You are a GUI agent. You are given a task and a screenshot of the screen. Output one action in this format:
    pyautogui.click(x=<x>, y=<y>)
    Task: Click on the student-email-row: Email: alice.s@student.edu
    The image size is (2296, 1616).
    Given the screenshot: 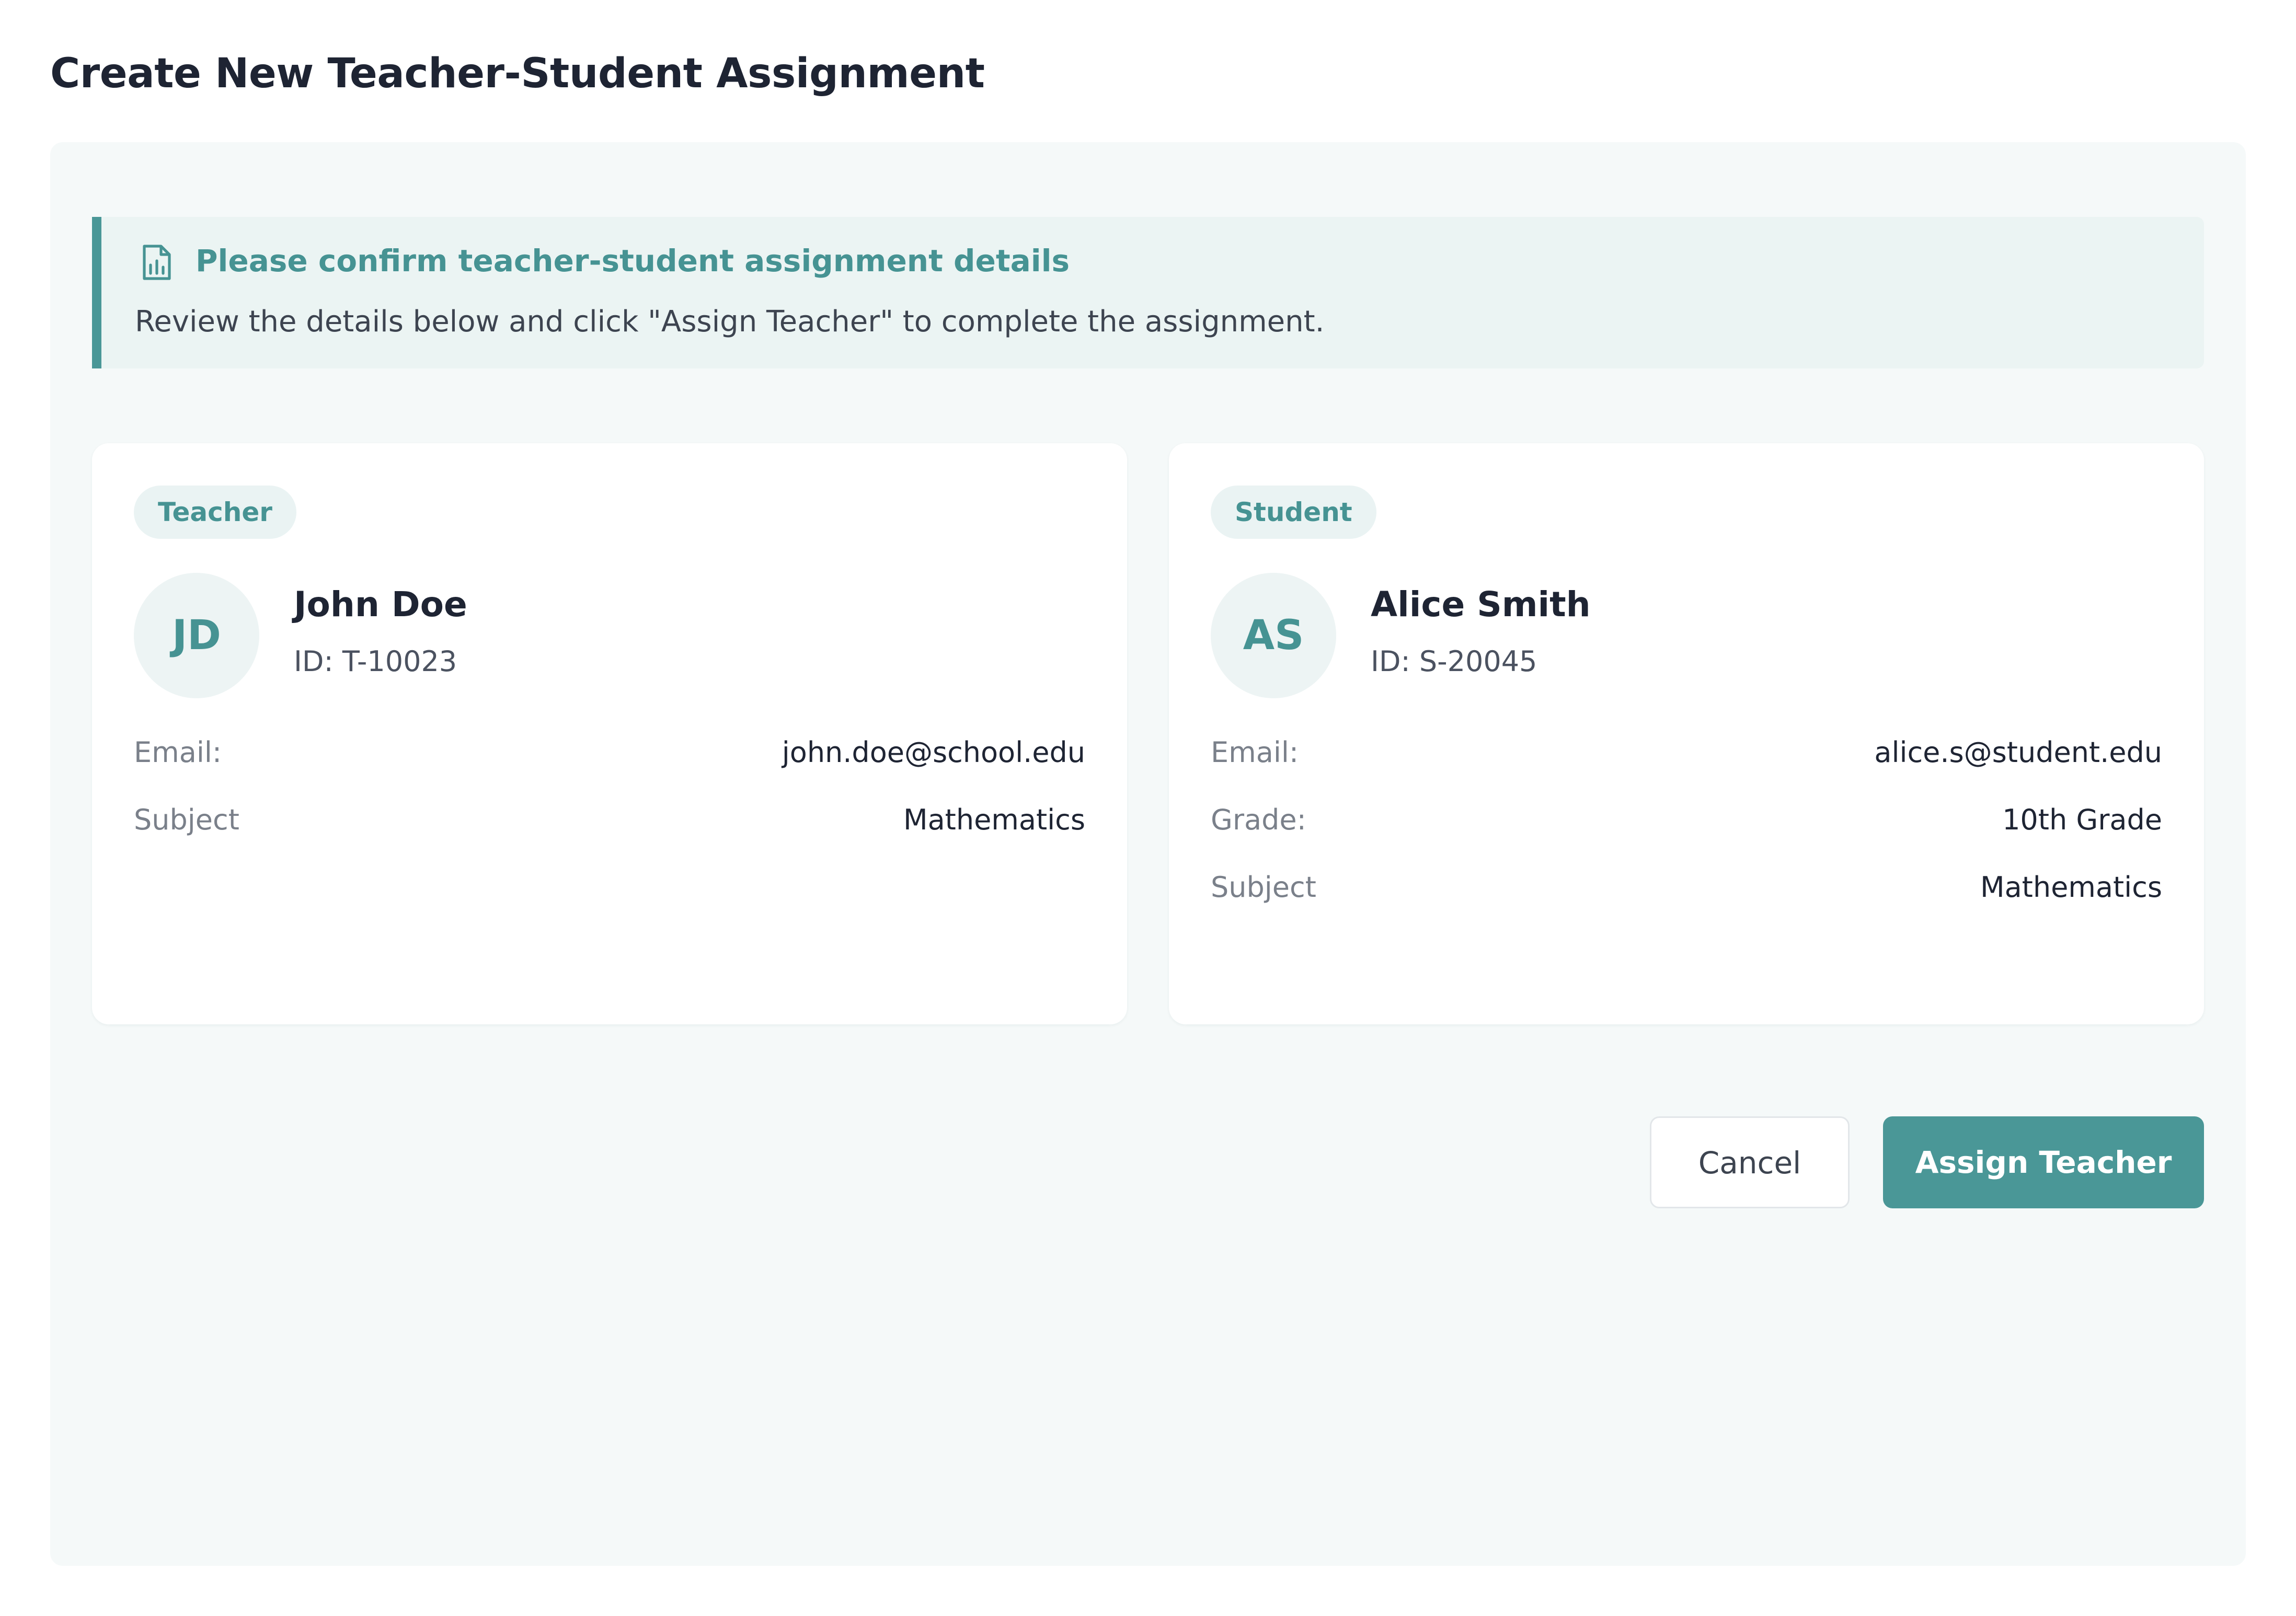 What is the action you would take?
    pyautogui.click(x=1686, y=757)
    